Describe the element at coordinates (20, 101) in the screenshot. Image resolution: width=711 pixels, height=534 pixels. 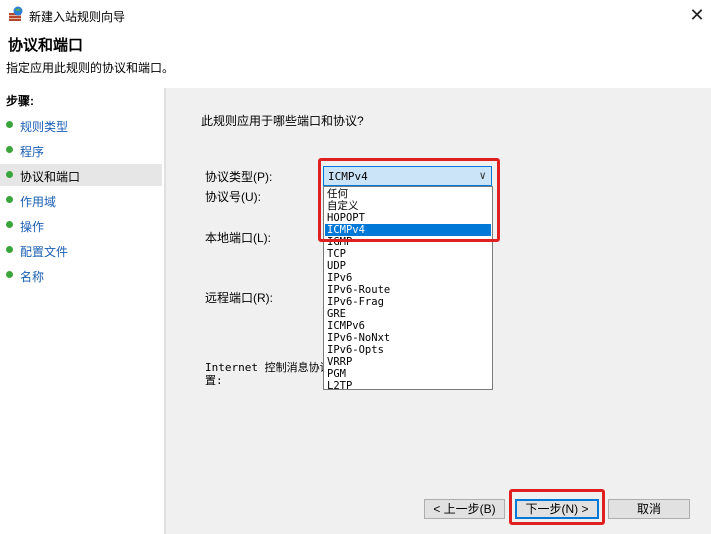
I see `steps-label: 步骤:` at that location.